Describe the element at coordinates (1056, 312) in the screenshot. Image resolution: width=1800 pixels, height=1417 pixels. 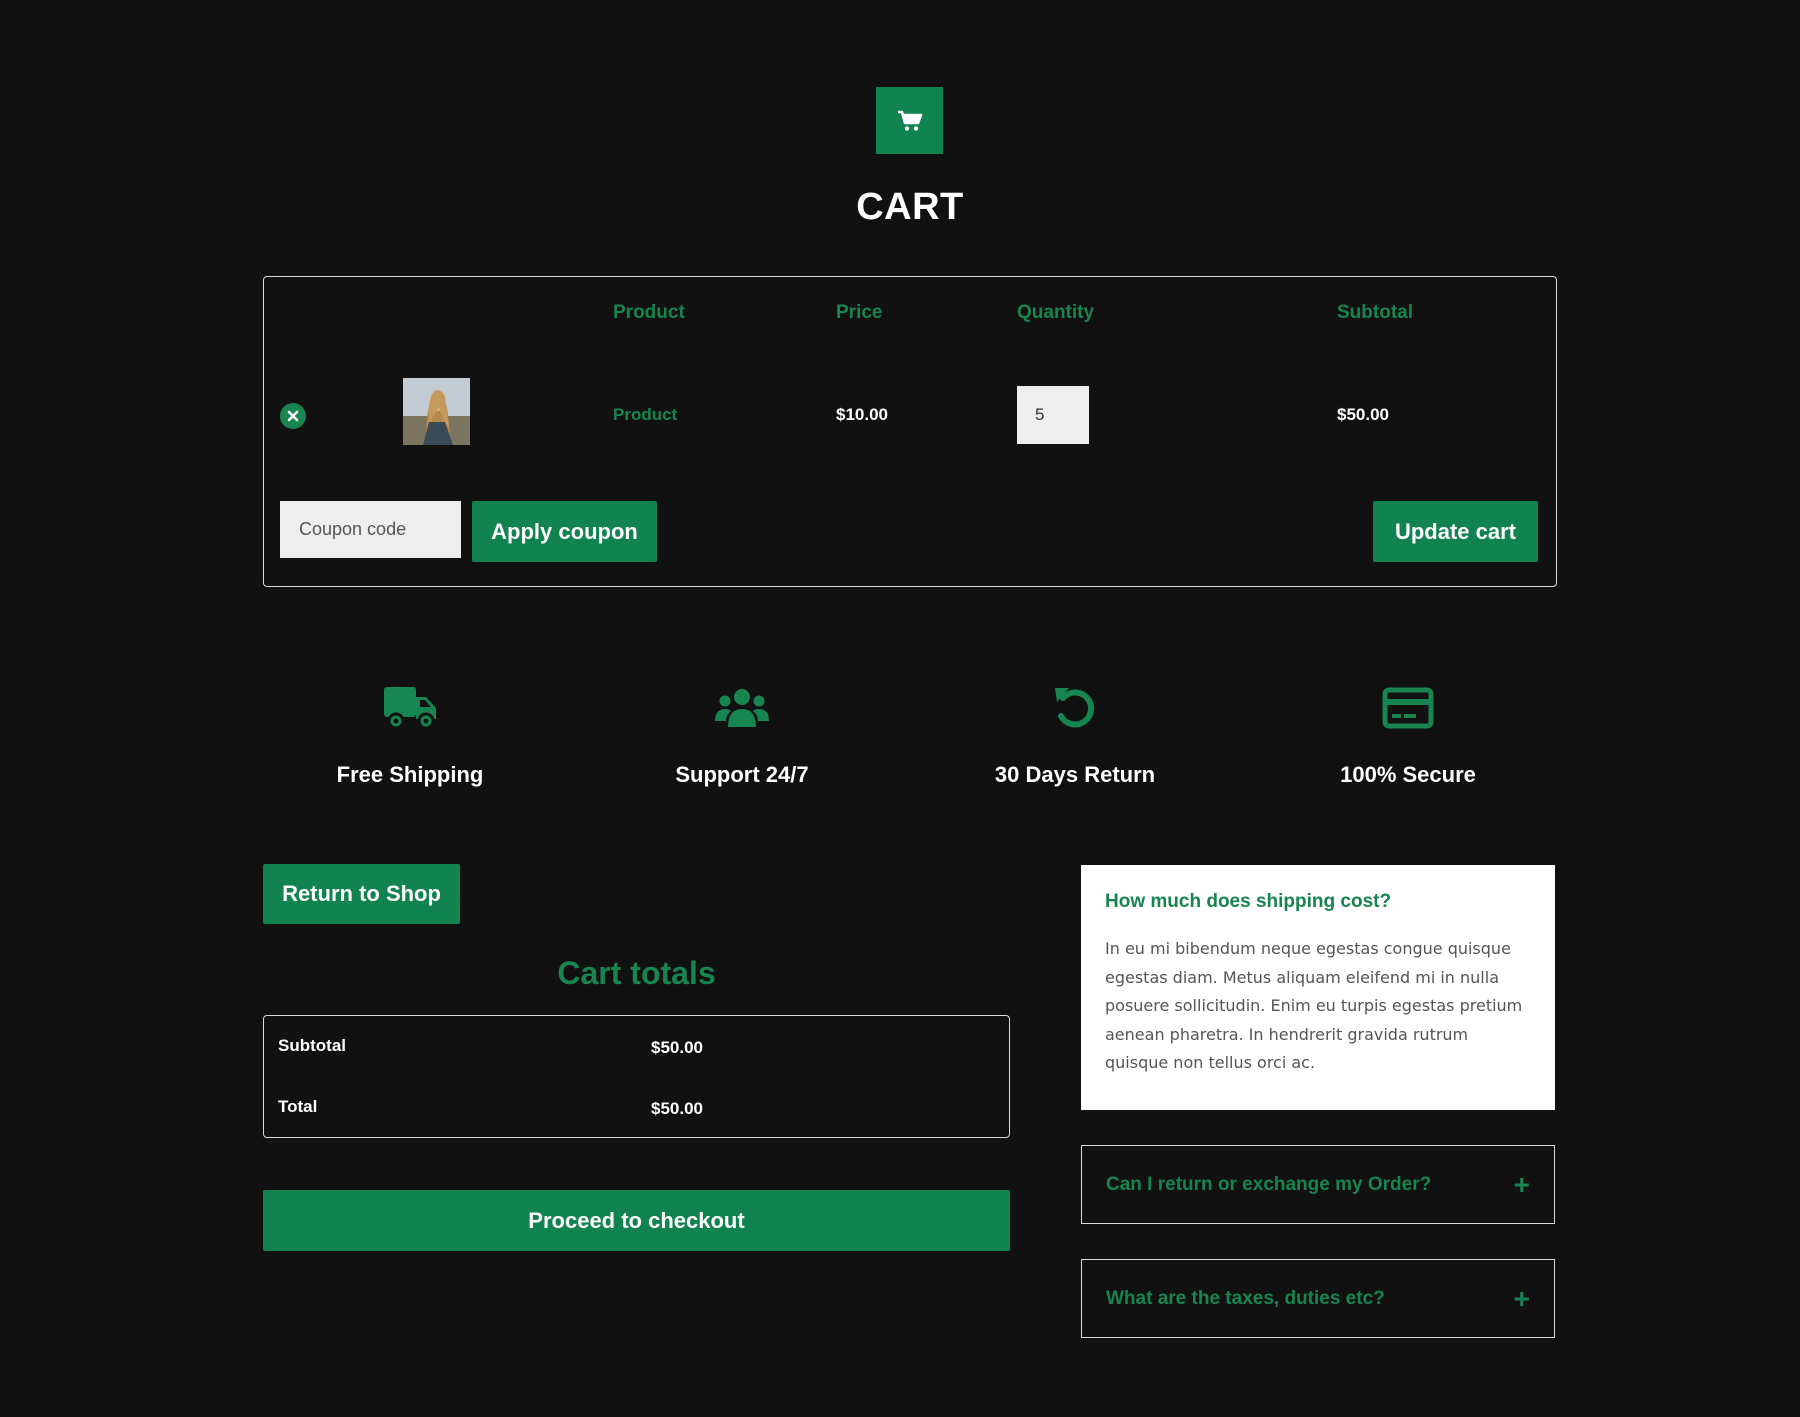
I see `column-header-quantity: Quantity` at that location.